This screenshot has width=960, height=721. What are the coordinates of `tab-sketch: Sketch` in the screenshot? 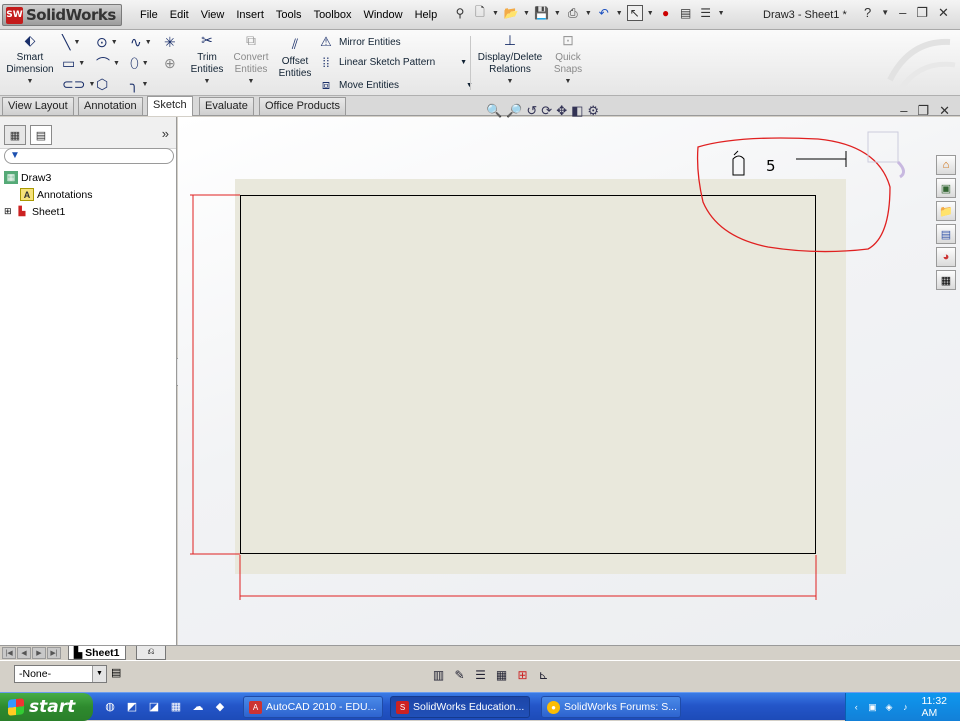 It's located at (170, 106).